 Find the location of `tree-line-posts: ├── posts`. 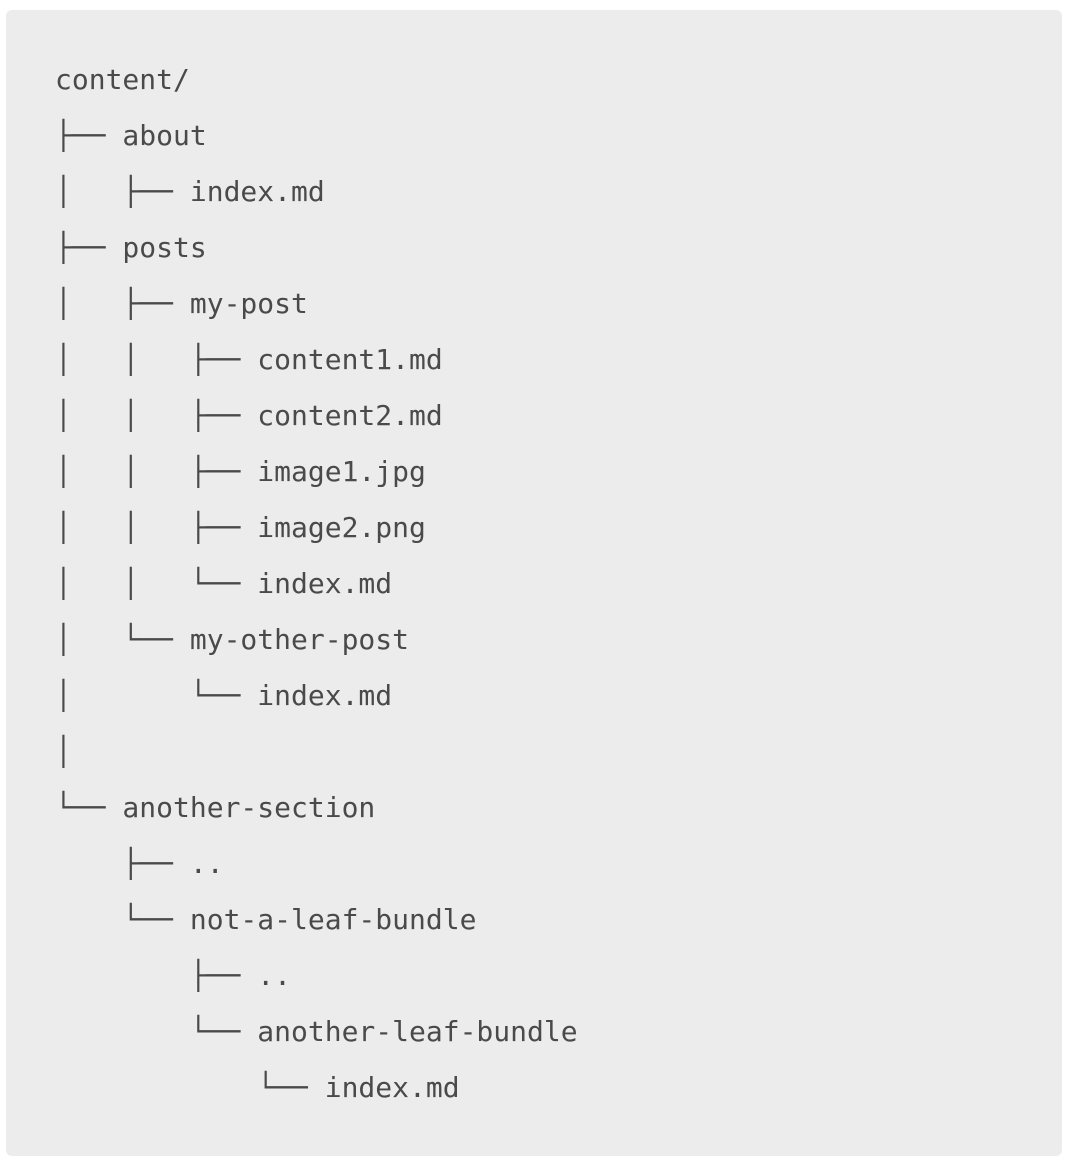

tree-line-posts: ├── posts is located at coordinates (131, 247).